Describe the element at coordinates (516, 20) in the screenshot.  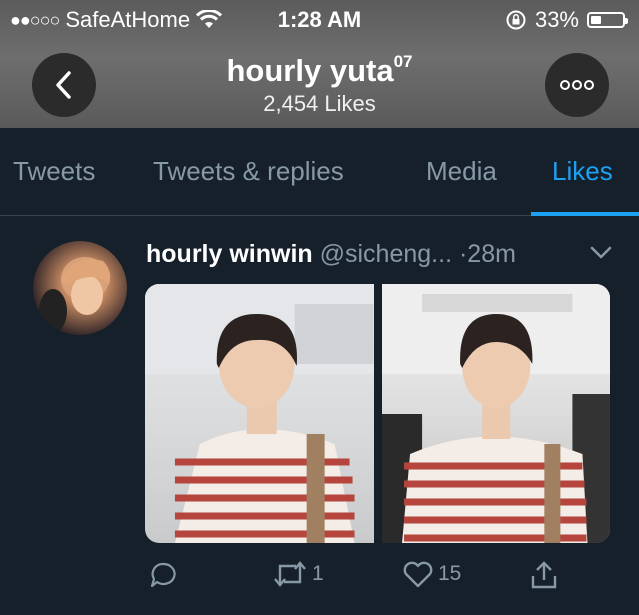
I see `rotation-lock-icon` at that location.